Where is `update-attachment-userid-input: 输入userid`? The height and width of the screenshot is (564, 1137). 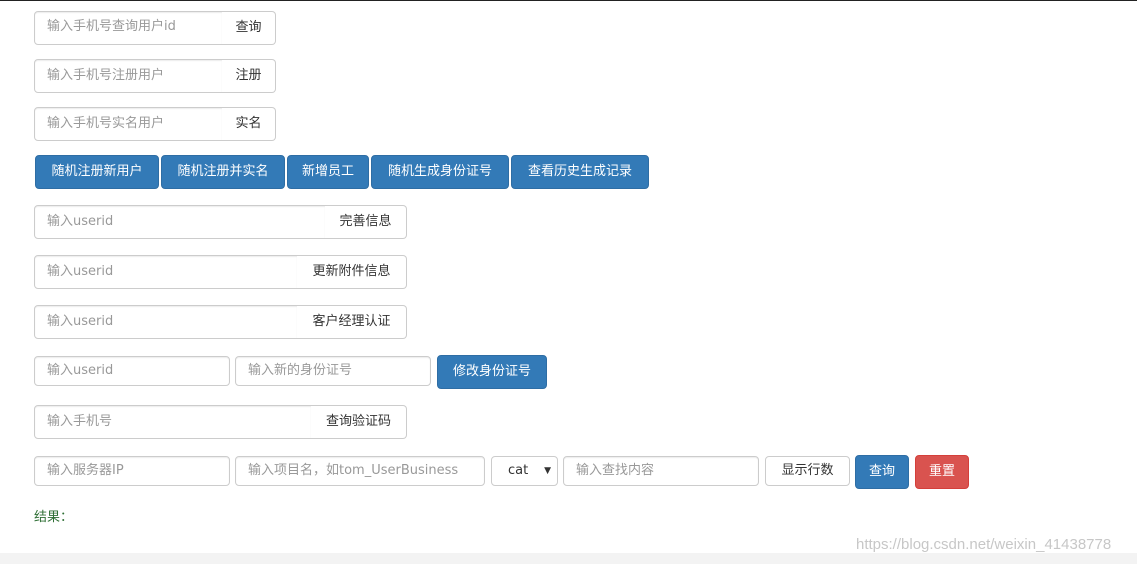 update-attachment-userid-input: 输入userid is located at coordinates (166, 272).